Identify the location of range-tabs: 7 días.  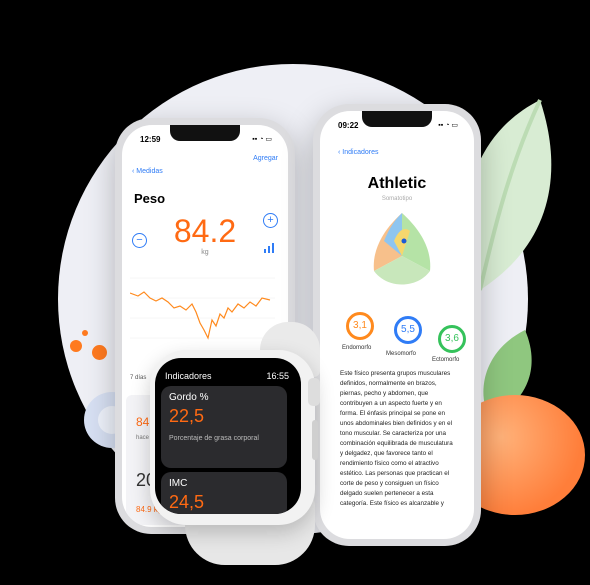
(138, 378).